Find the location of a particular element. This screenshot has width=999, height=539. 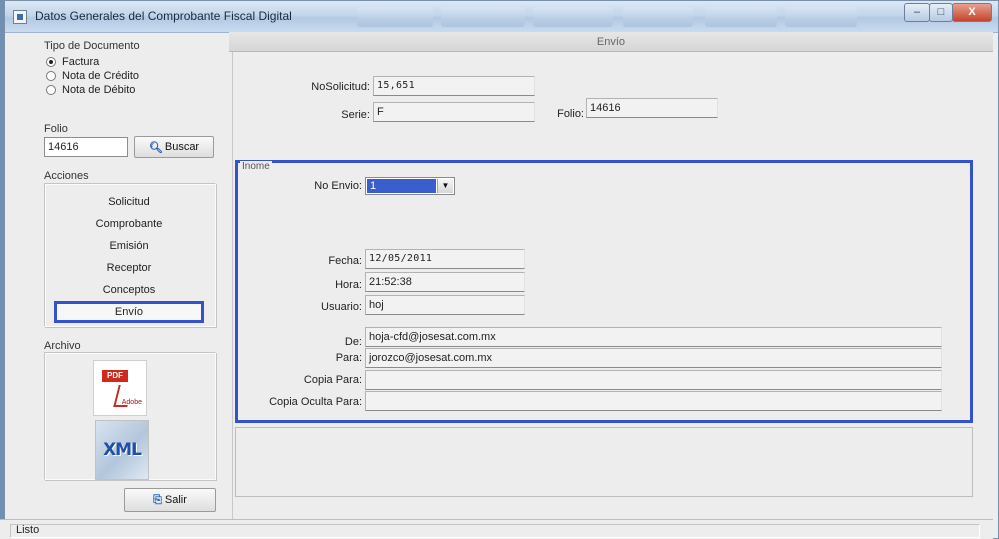

nosolicitud-field: 15,651 is located at coordinates (454, 86).